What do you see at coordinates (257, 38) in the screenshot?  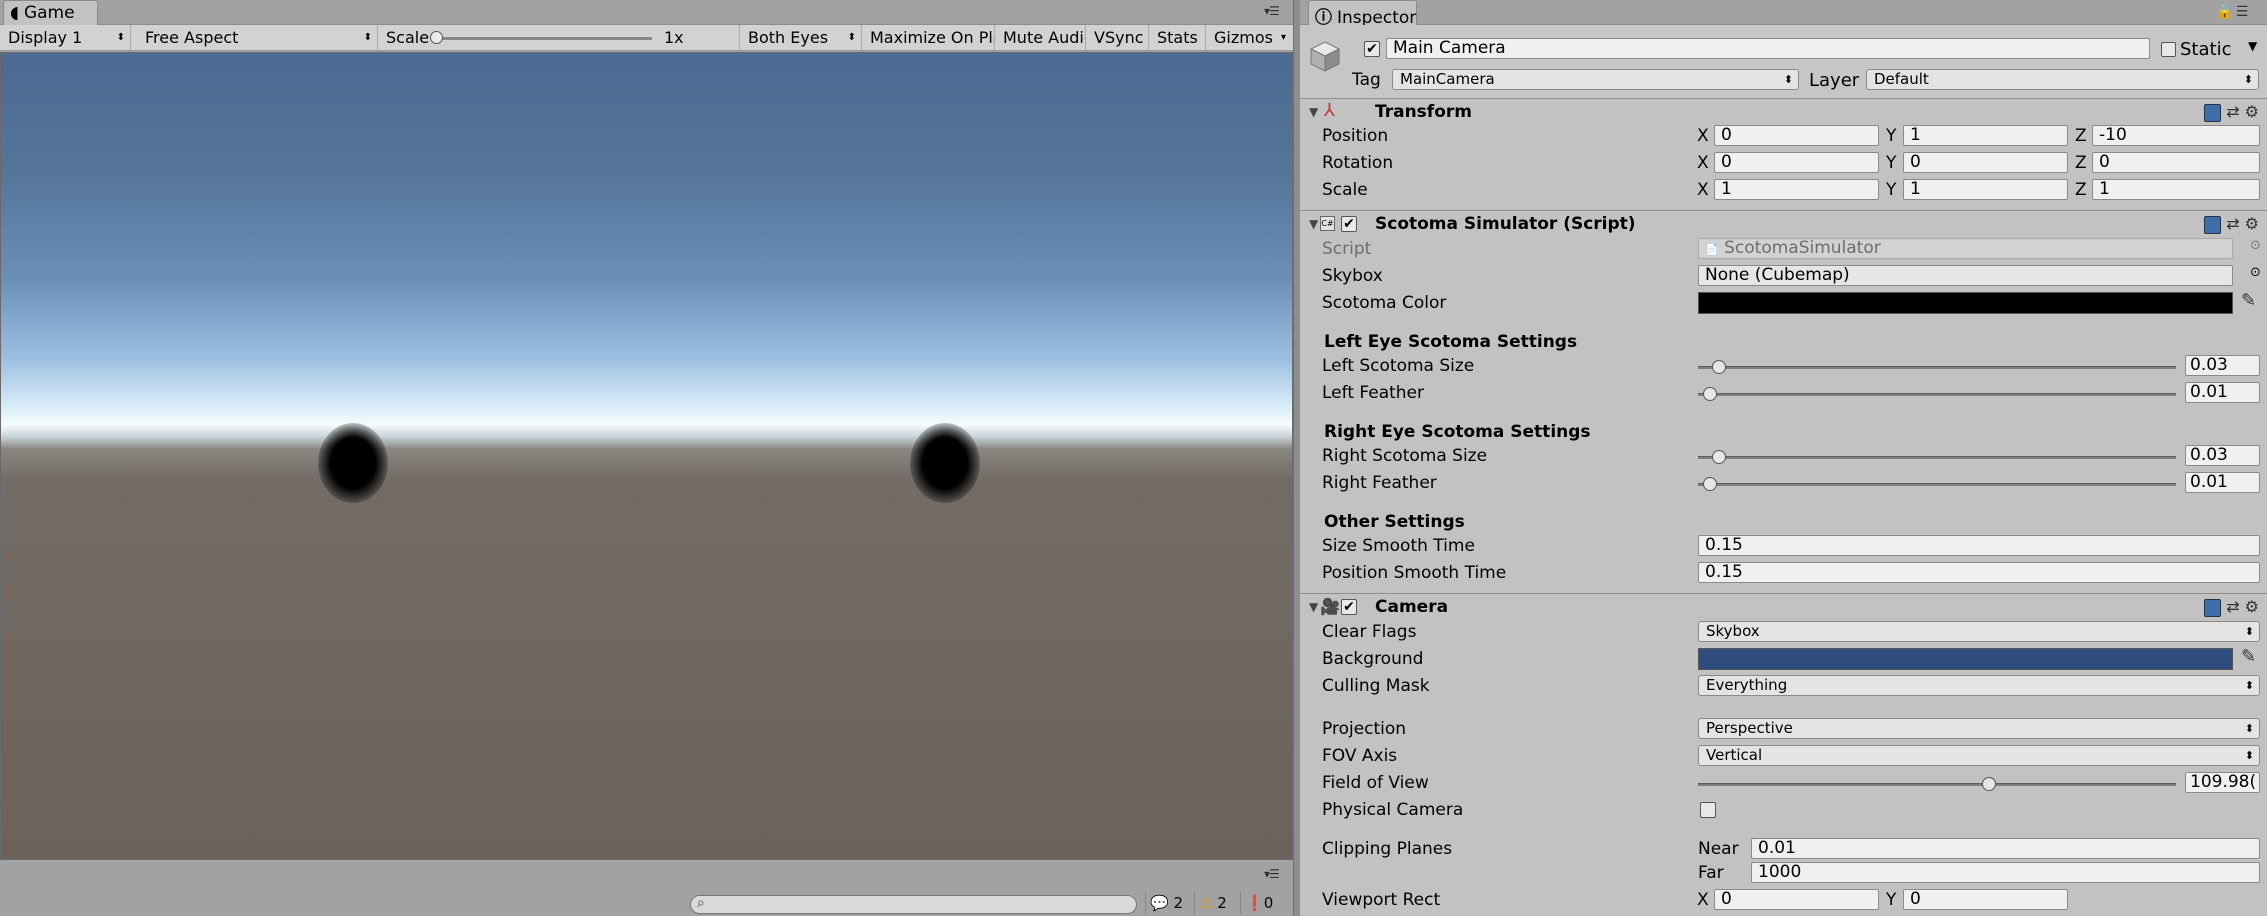 I see `aspect-dropdown: Free Aspect ⬍` at bounding box center [257, 38].